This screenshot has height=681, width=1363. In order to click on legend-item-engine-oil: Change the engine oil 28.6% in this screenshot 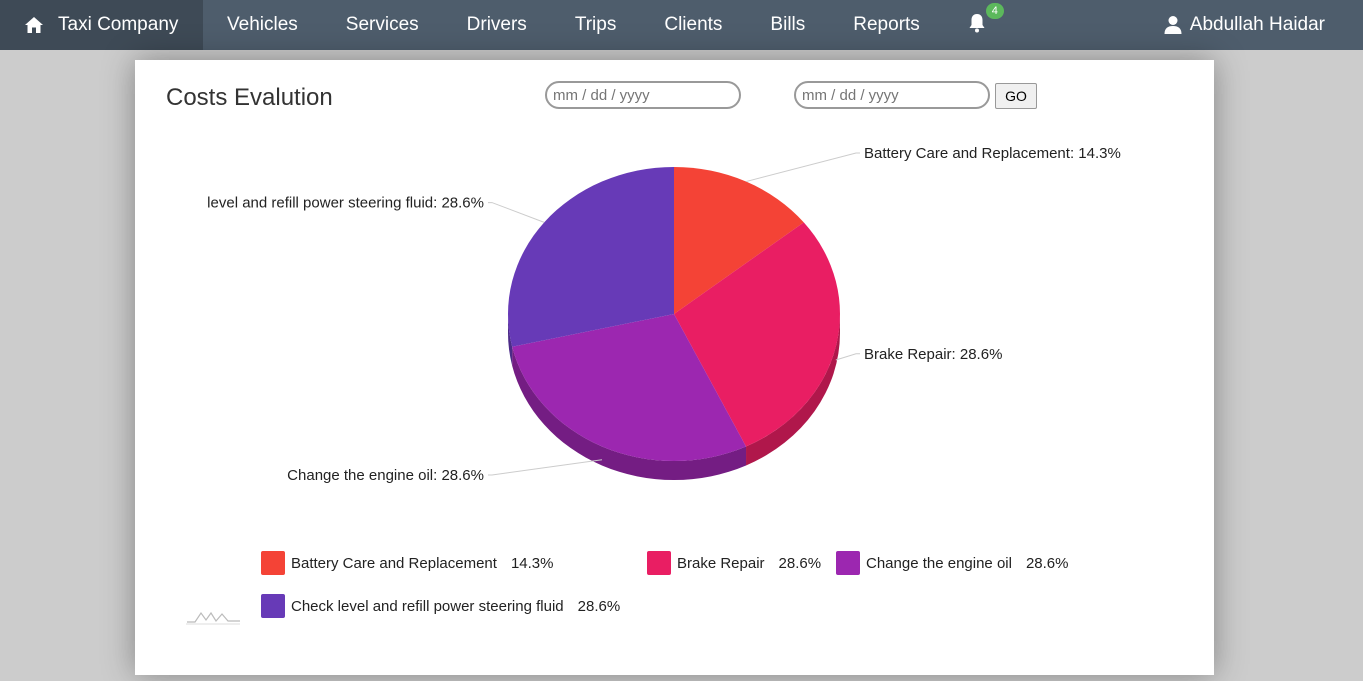, I will do `click(952, 563)`.